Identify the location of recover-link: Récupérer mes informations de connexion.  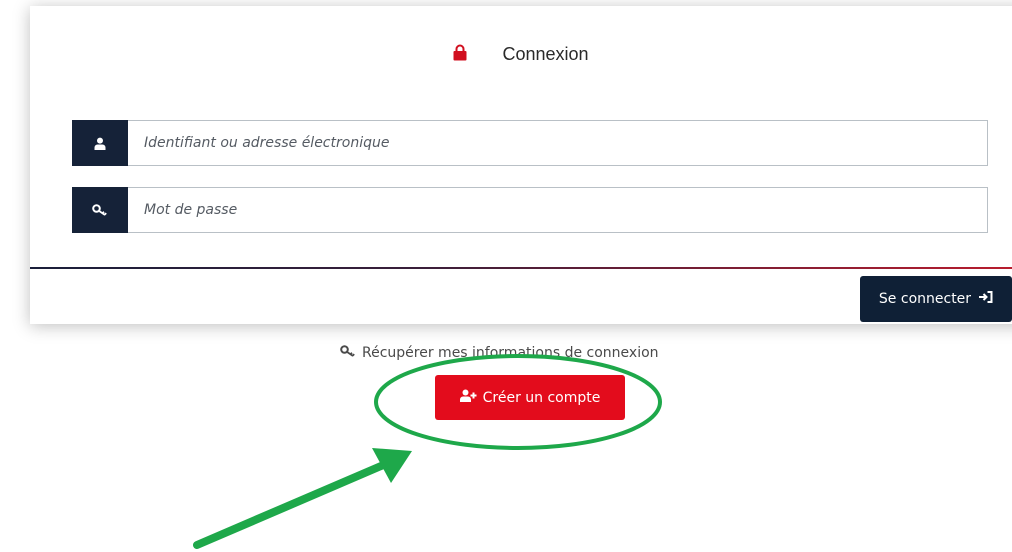
(499, 353).